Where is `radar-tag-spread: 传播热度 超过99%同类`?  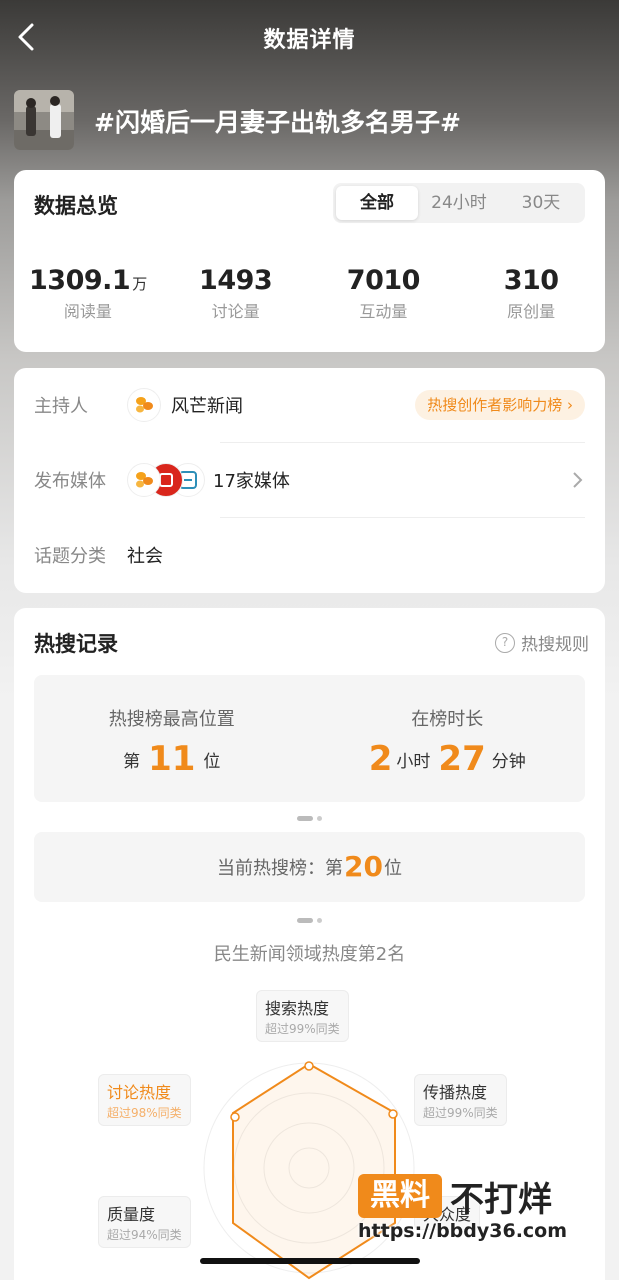
radar-tag-spread: 传播热度 超过99%同类 is located at coordinates (460, 1100).